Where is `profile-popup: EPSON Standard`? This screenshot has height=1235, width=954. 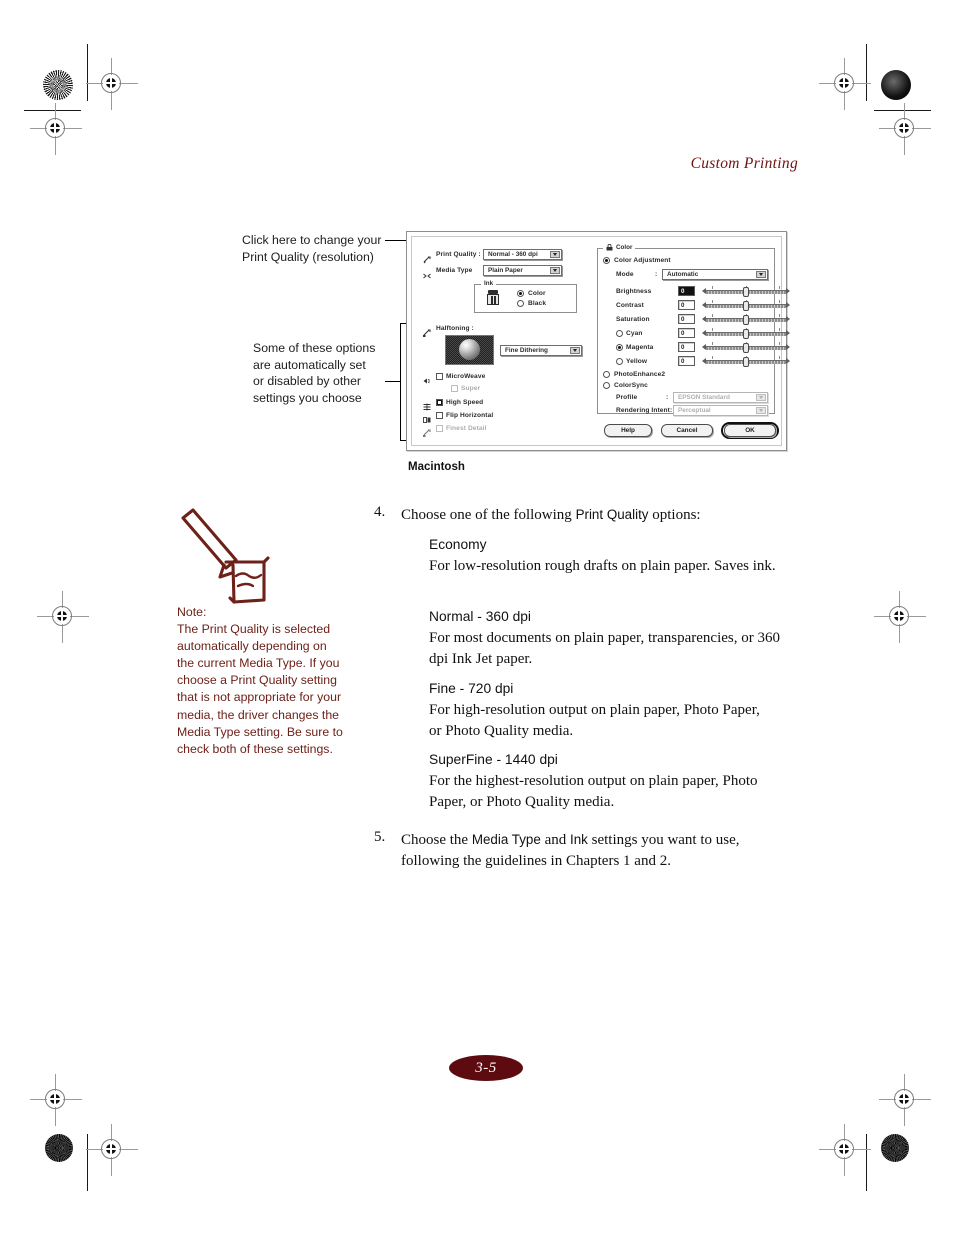 profile-popup: EPSON Standard is located at coordinates (720, 397).